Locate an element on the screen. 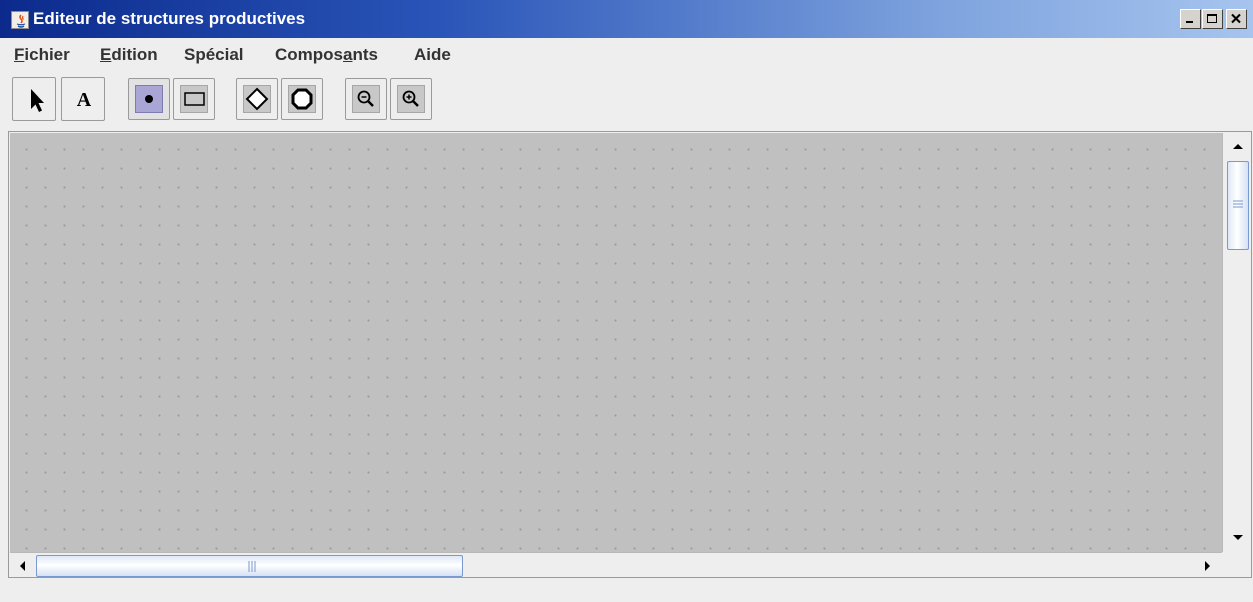  title-bar: Editeur de structures productives is located at coordinates (626, 19).